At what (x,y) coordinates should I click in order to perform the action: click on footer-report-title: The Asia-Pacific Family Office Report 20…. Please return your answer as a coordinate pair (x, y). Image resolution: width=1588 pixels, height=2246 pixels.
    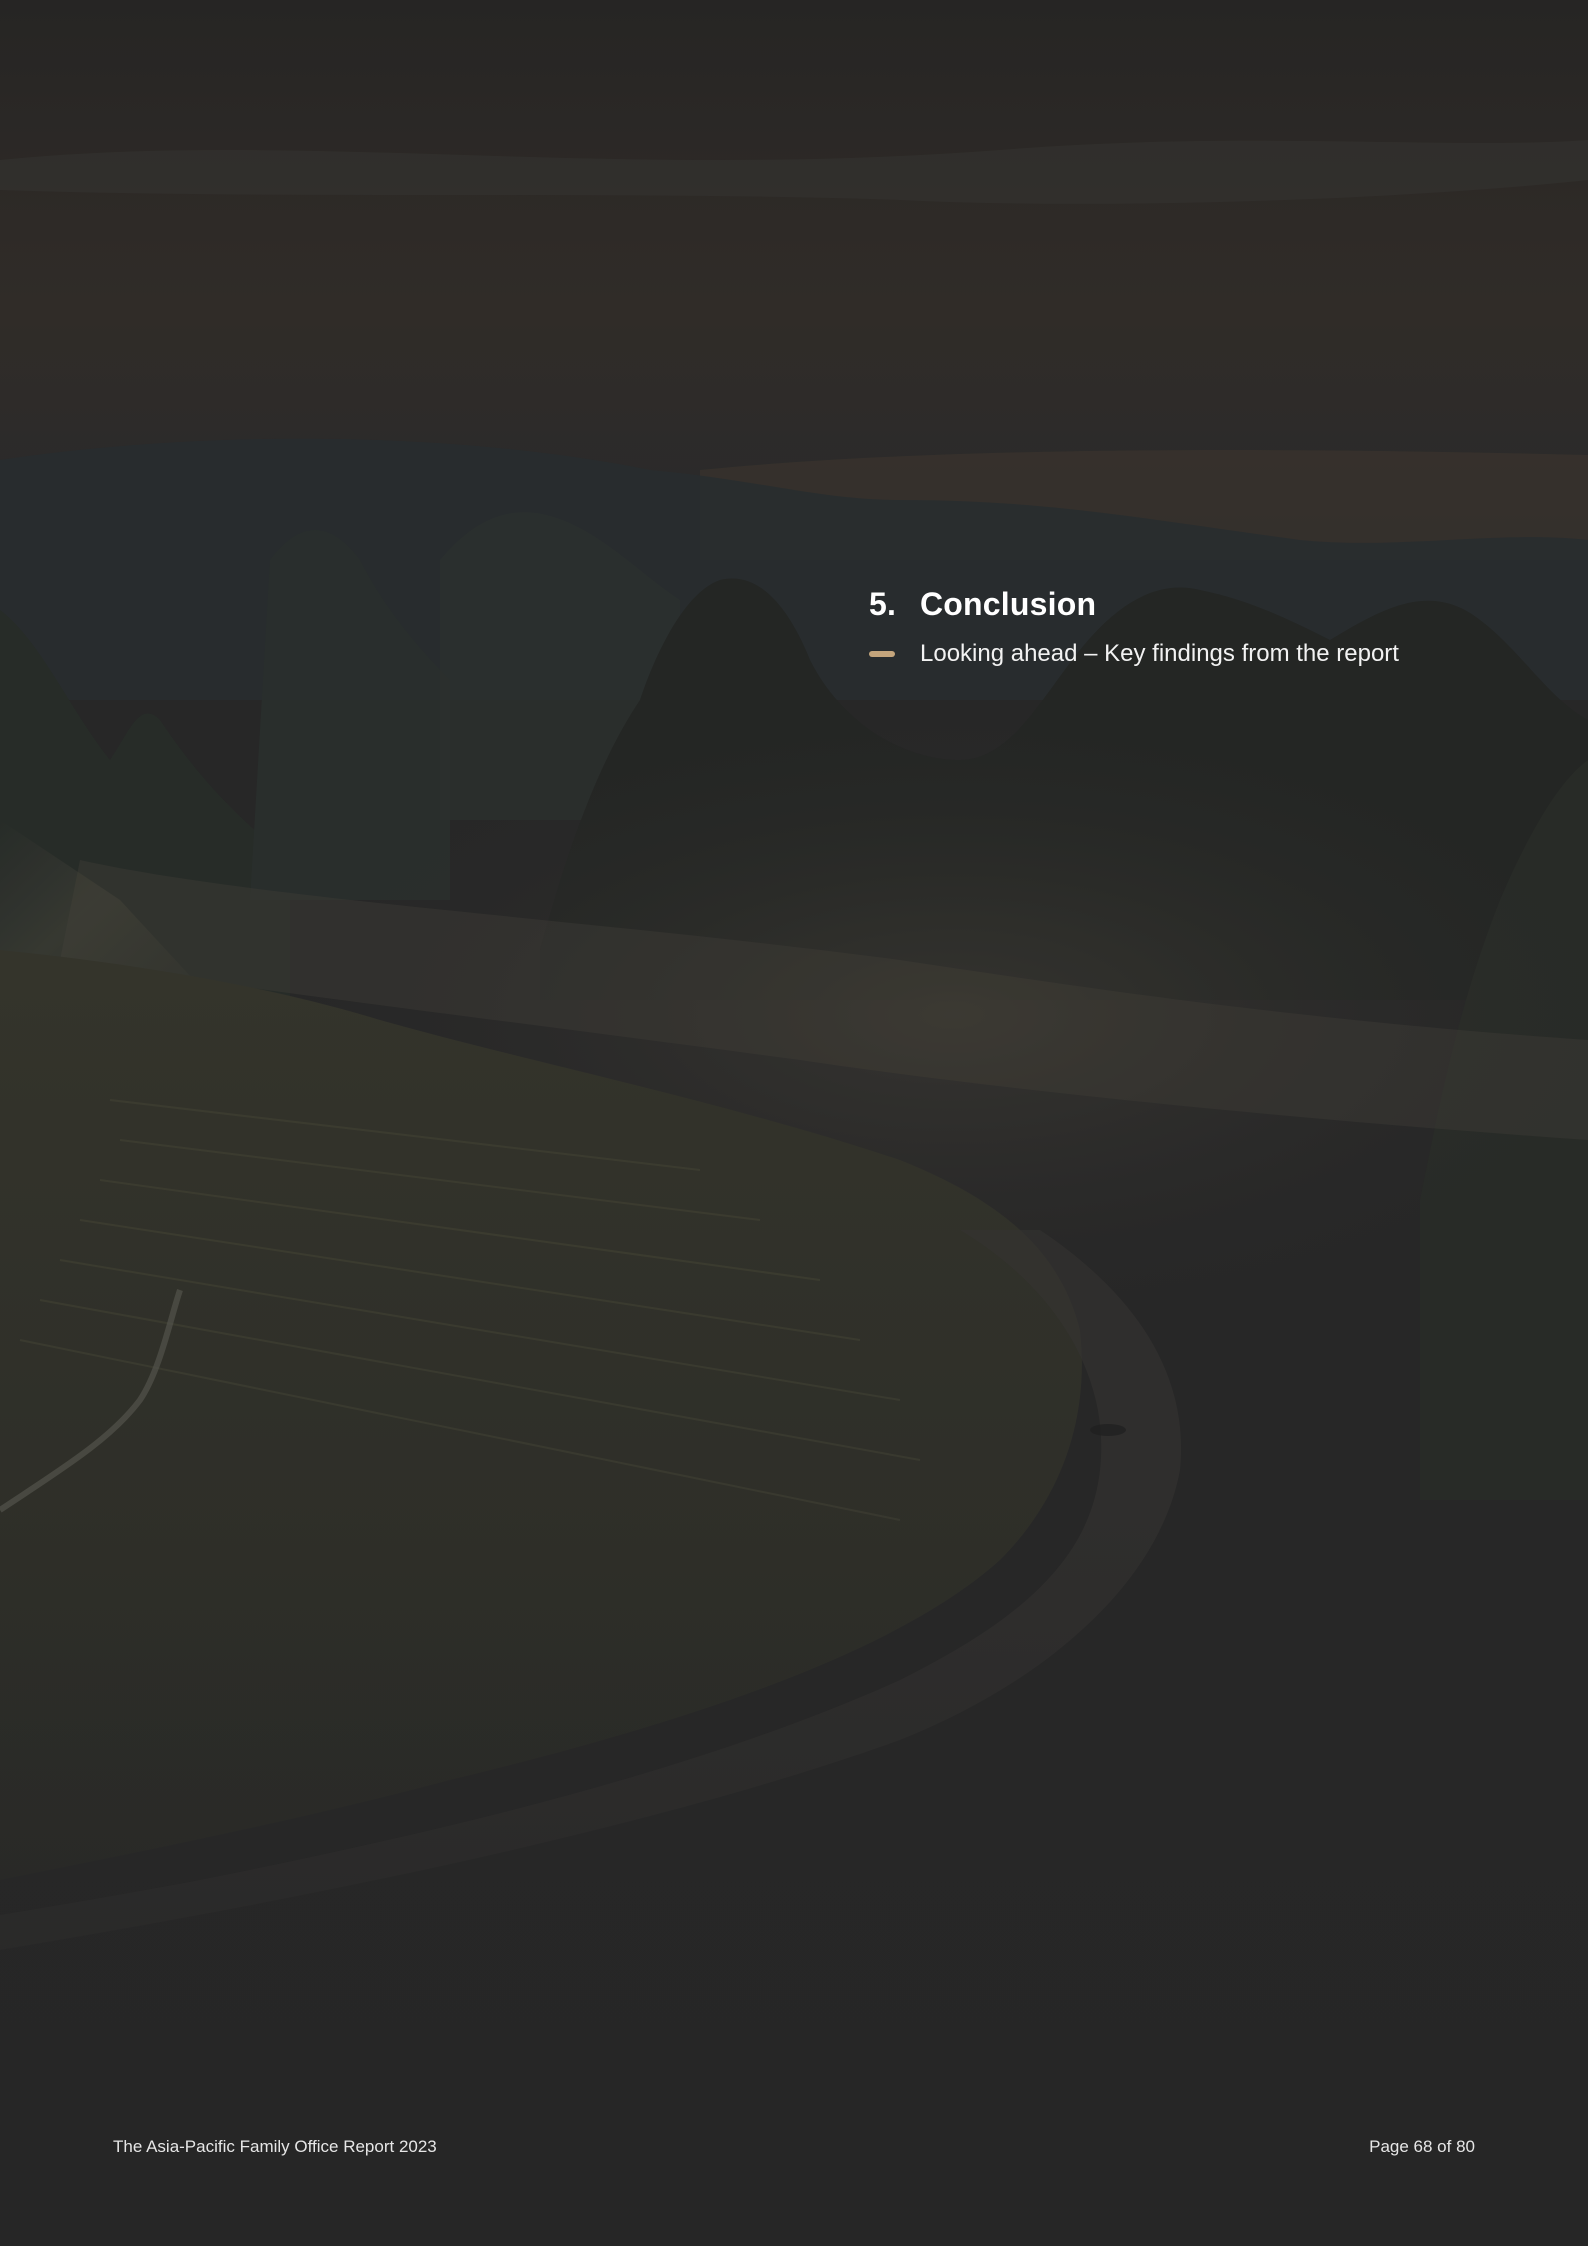
    Looking at the image, I should click on (275, 2146).